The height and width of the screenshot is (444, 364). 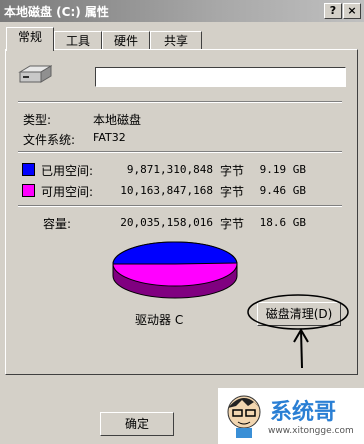 What do you see at coordinates (37, 120) in the screenshot?
I see `type-label: 类型:` at bounding box center [37, 120].